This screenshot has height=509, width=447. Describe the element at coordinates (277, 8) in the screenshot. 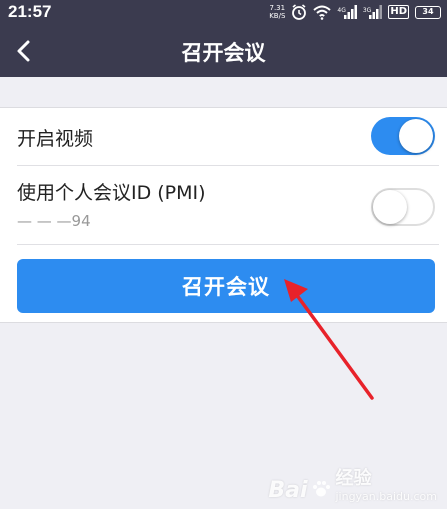

I see `network-speed-value: 7.31` at that location.